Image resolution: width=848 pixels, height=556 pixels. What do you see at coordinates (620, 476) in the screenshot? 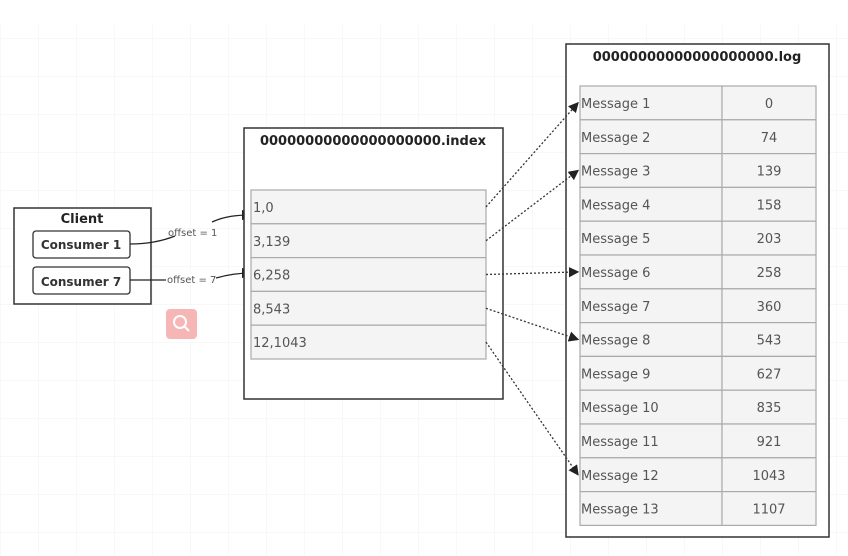
I see `message-name: Message 12` at bounding box center [620, 476].